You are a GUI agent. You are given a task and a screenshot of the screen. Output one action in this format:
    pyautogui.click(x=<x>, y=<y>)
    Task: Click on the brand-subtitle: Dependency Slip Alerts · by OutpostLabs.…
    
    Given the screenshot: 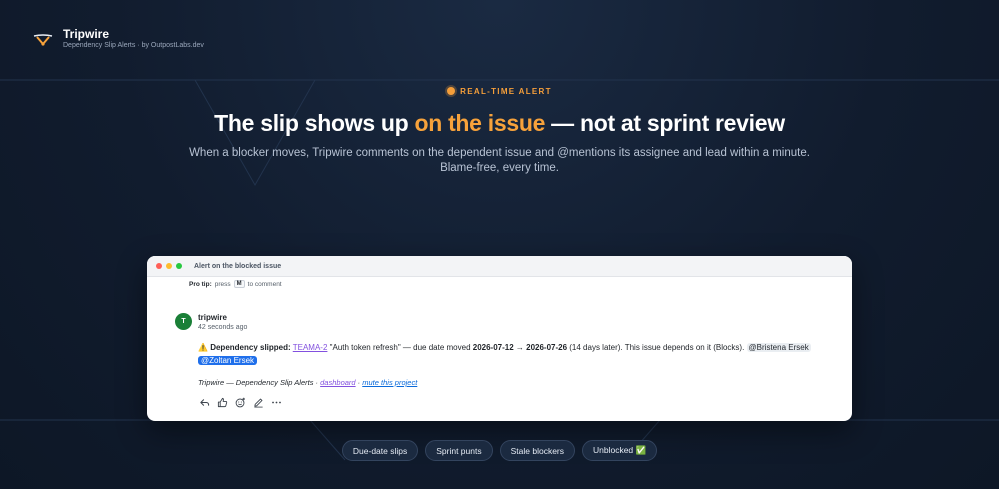 What is the action you would take?
    pyautogui.click(x=133, y=45)
    